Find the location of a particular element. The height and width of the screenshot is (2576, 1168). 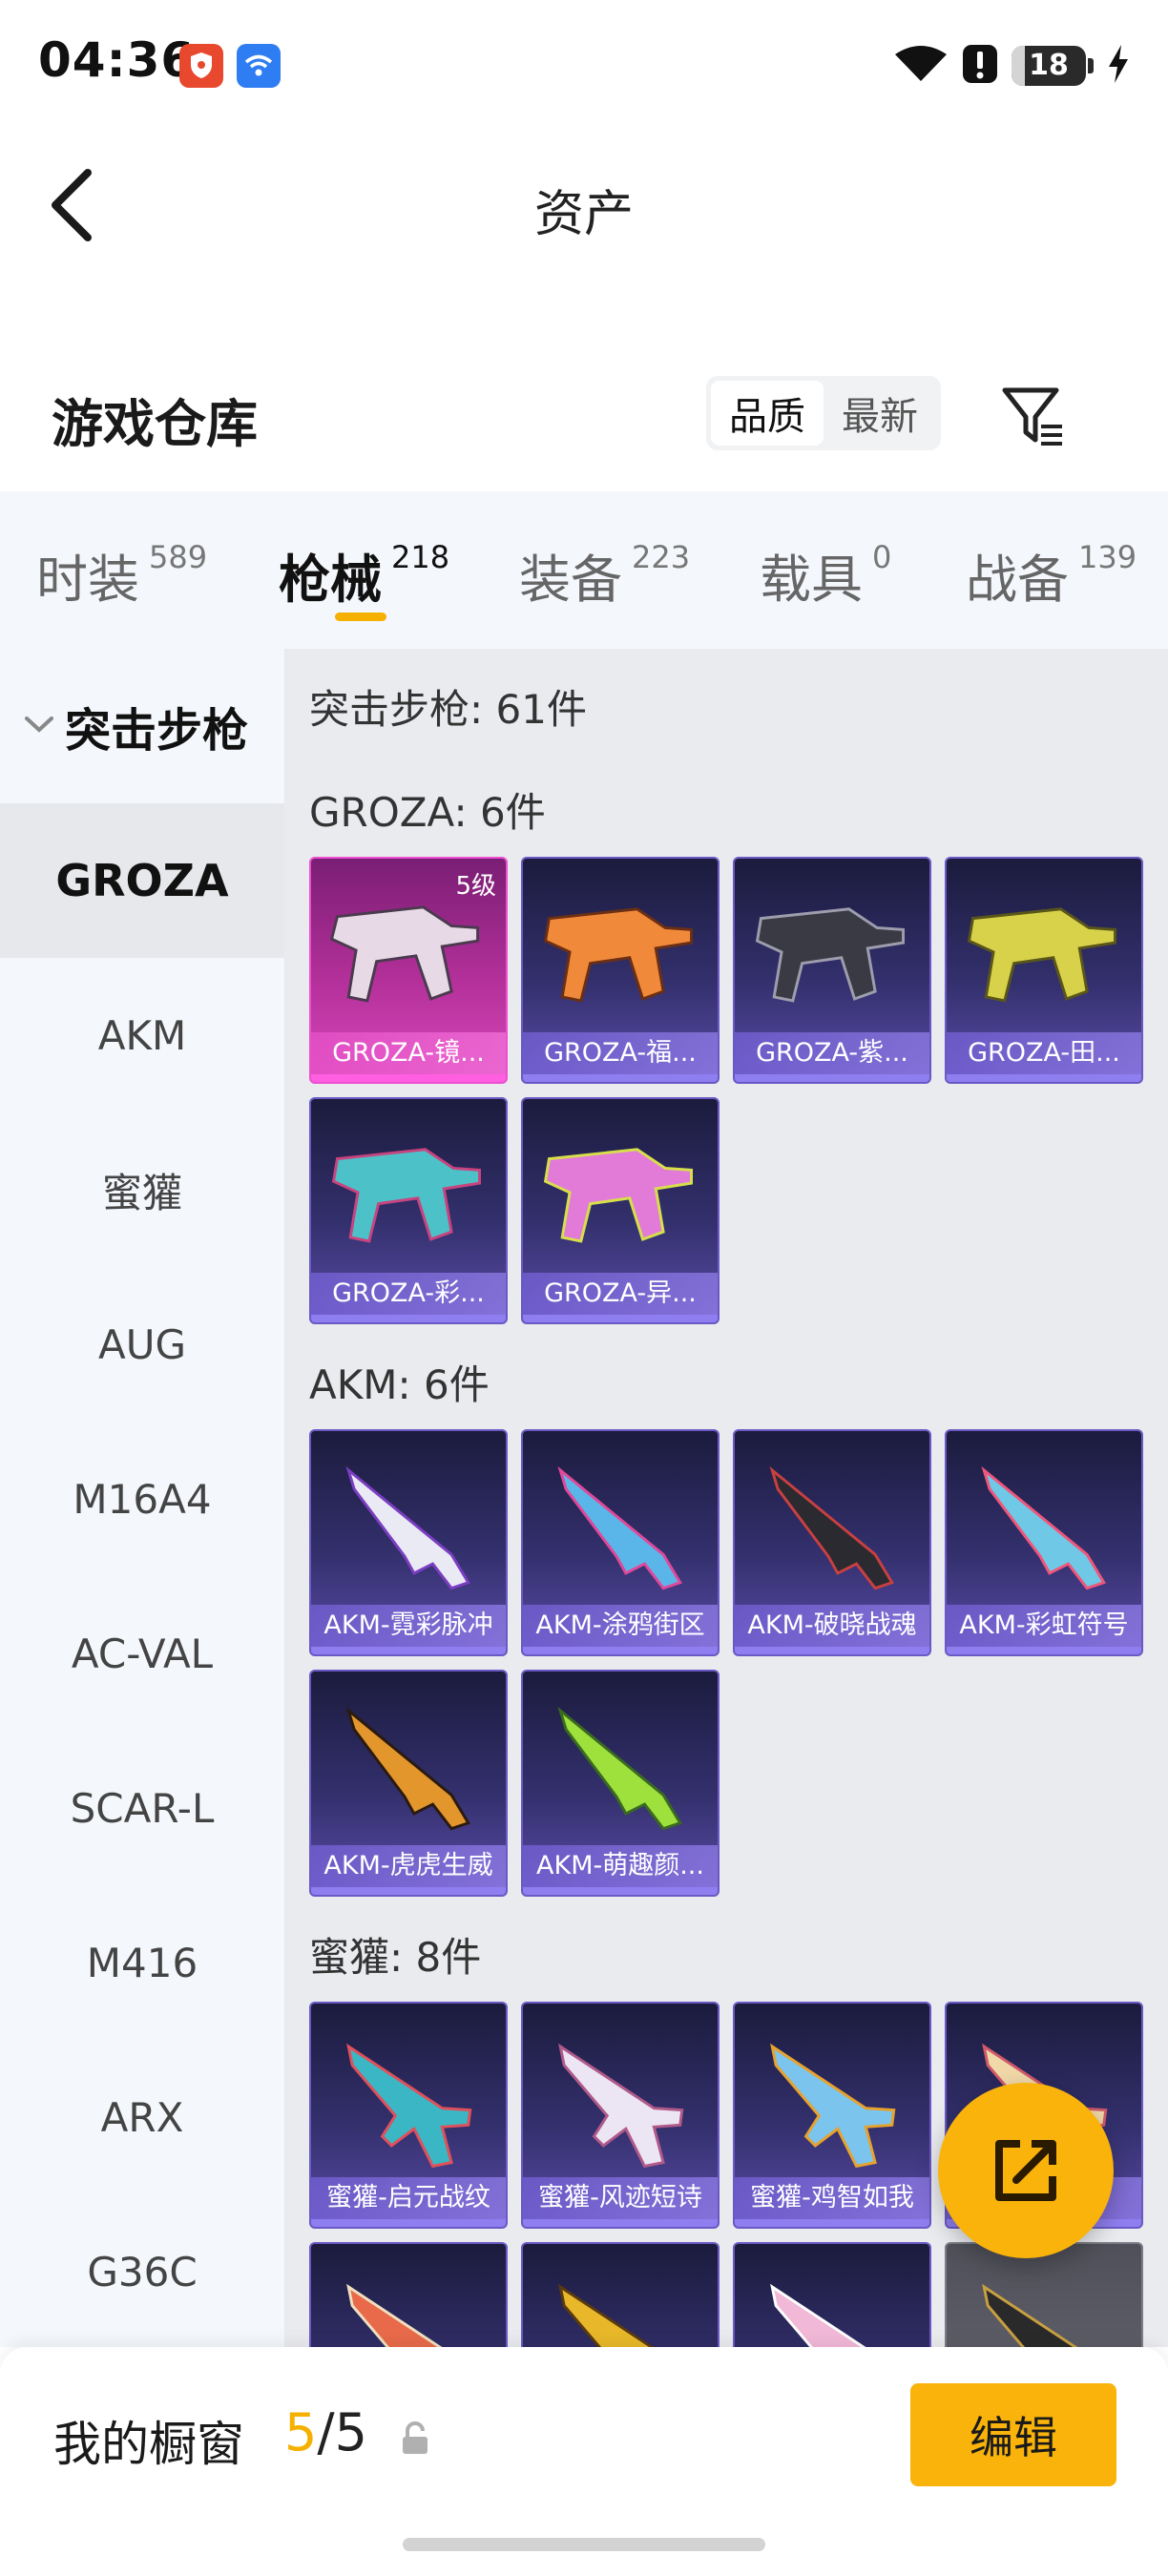

level-badge: 5级 is located at coordinates (475, 886).